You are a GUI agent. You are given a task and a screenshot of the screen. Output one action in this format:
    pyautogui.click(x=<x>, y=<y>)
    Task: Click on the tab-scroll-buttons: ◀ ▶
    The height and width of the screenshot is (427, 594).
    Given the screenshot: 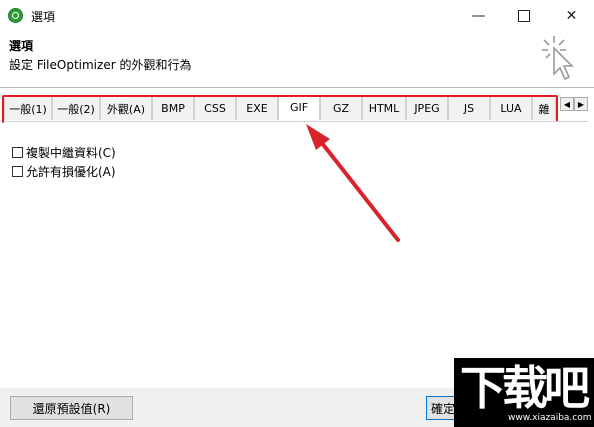 What is the action you would take?
    pyautogui.click(x=574, y=104)
    